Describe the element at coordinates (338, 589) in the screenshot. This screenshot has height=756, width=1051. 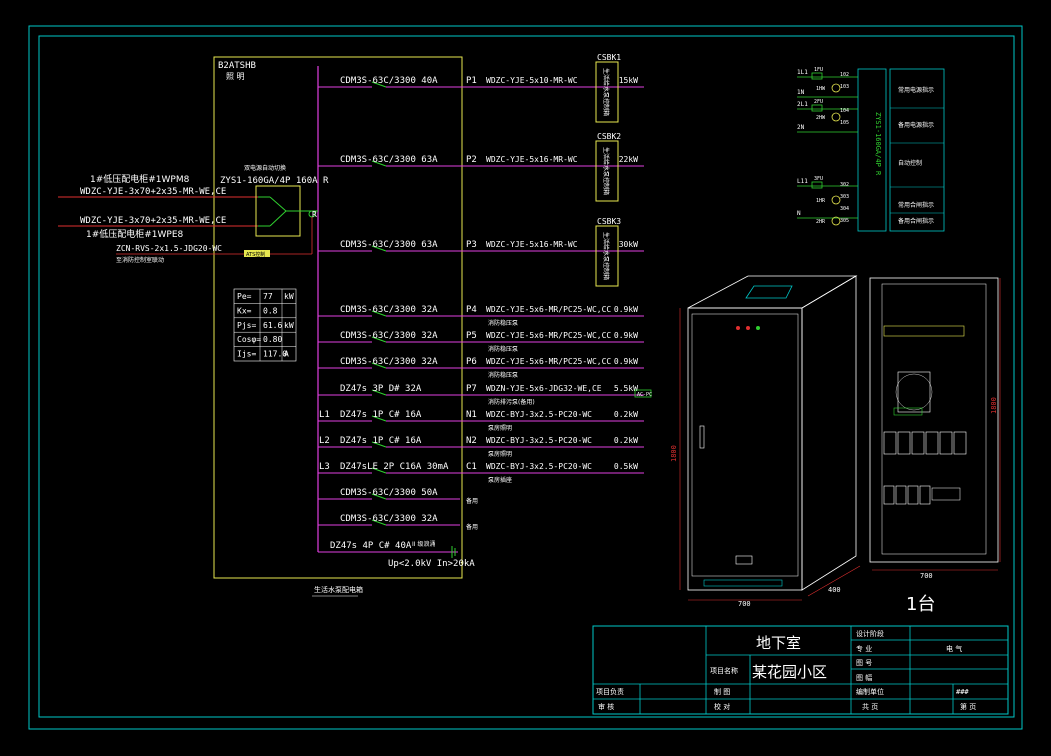
I see `panel-bottom-label: 生活水泵配电箱` at that location.